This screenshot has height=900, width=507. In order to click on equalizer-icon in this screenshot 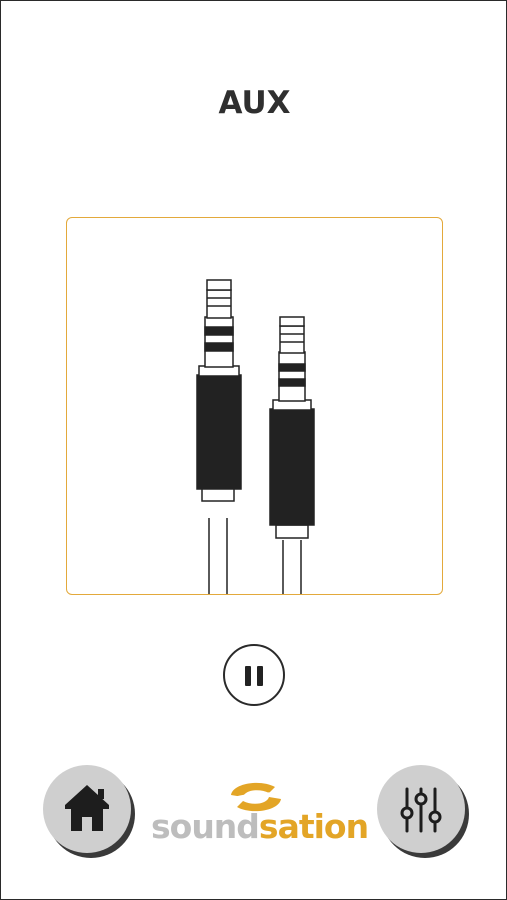, I will do `click(421, 810)`.